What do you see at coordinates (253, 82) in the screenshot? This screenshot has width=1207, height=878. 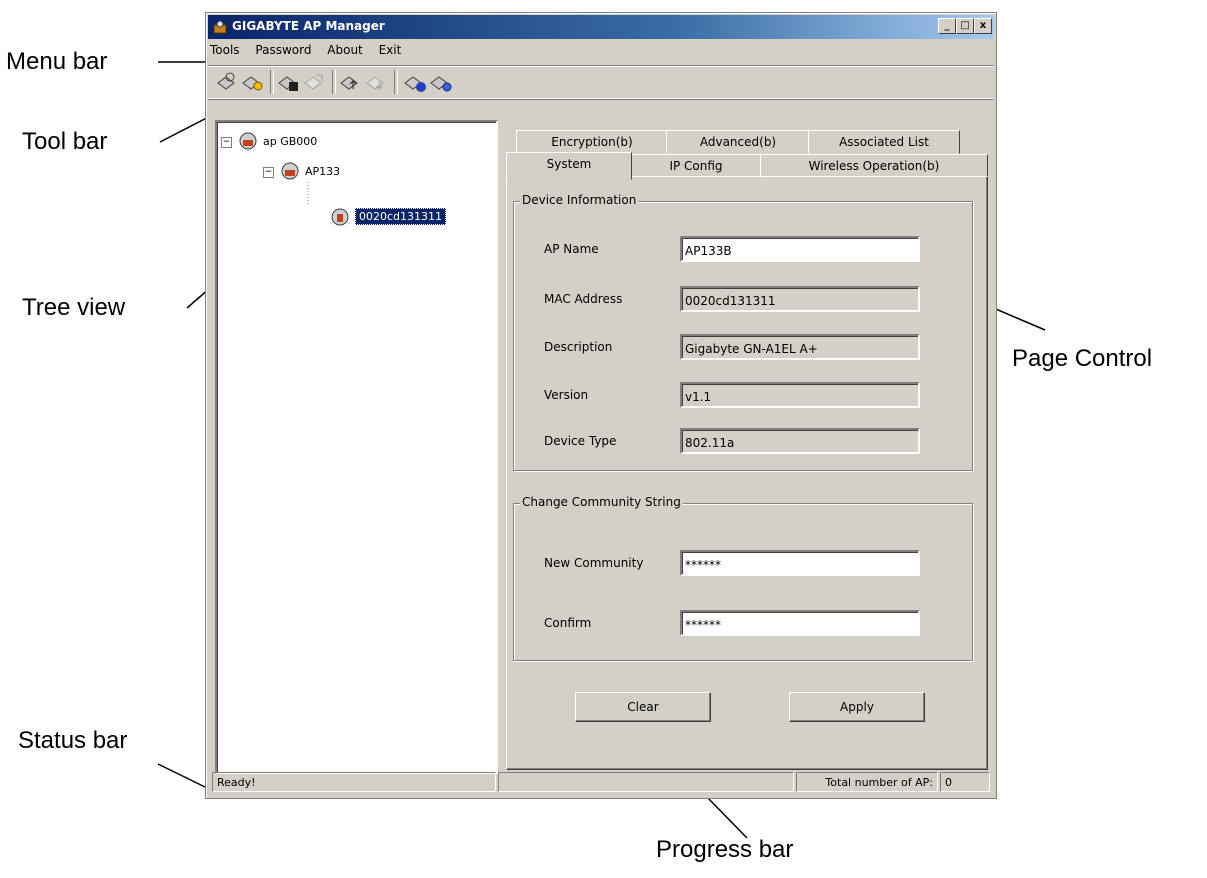 I see `key-icon` at bounding box center [253, 82].